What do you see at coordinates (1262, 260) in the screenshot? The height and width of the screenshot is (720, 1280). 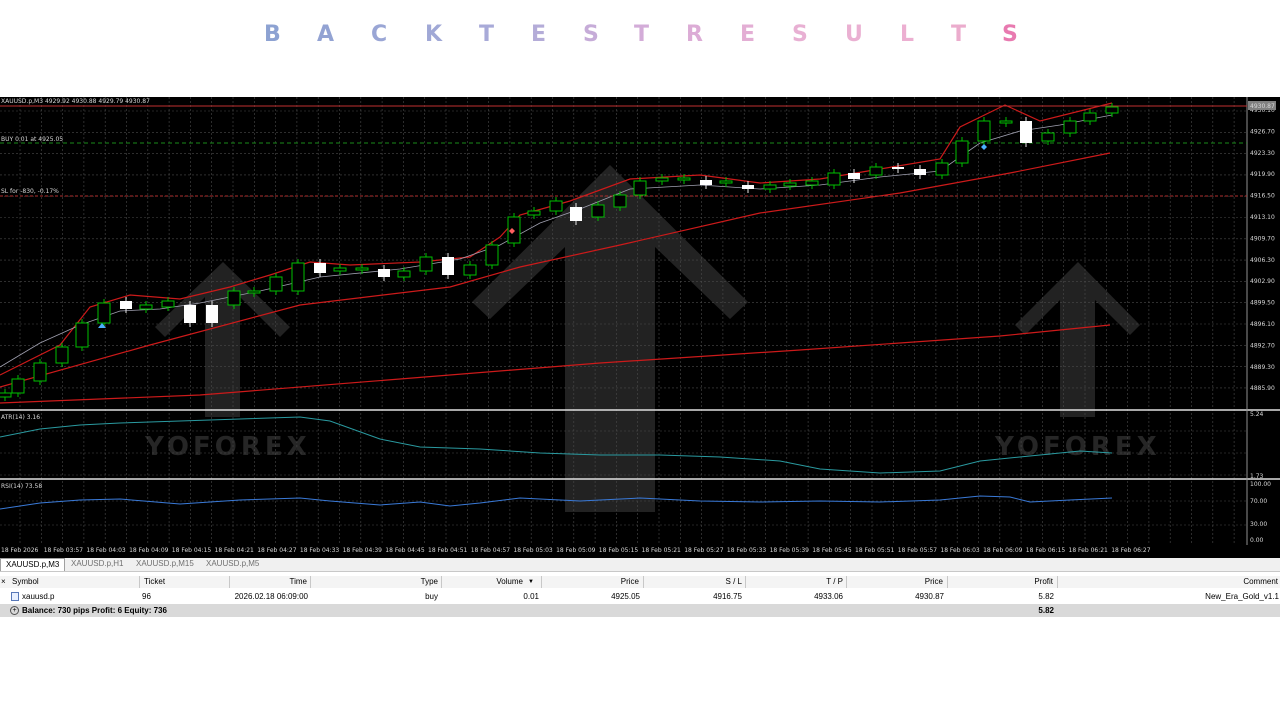 I see `price-tick: 4906.30` at bounding box center [1262, 260].